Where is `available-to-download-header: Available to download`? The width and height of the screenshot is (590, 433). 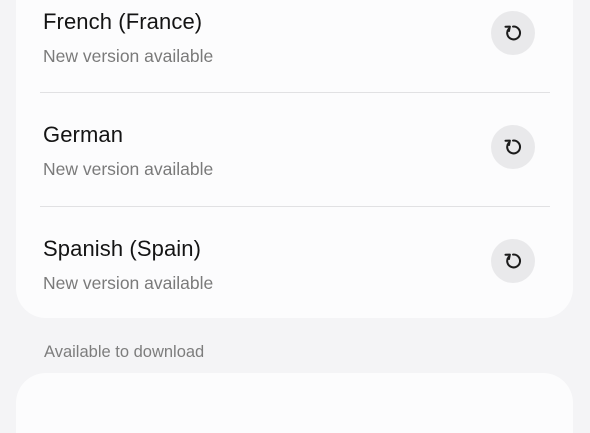 available-to-download-header: Available to download is located at coordinates (124, 352).